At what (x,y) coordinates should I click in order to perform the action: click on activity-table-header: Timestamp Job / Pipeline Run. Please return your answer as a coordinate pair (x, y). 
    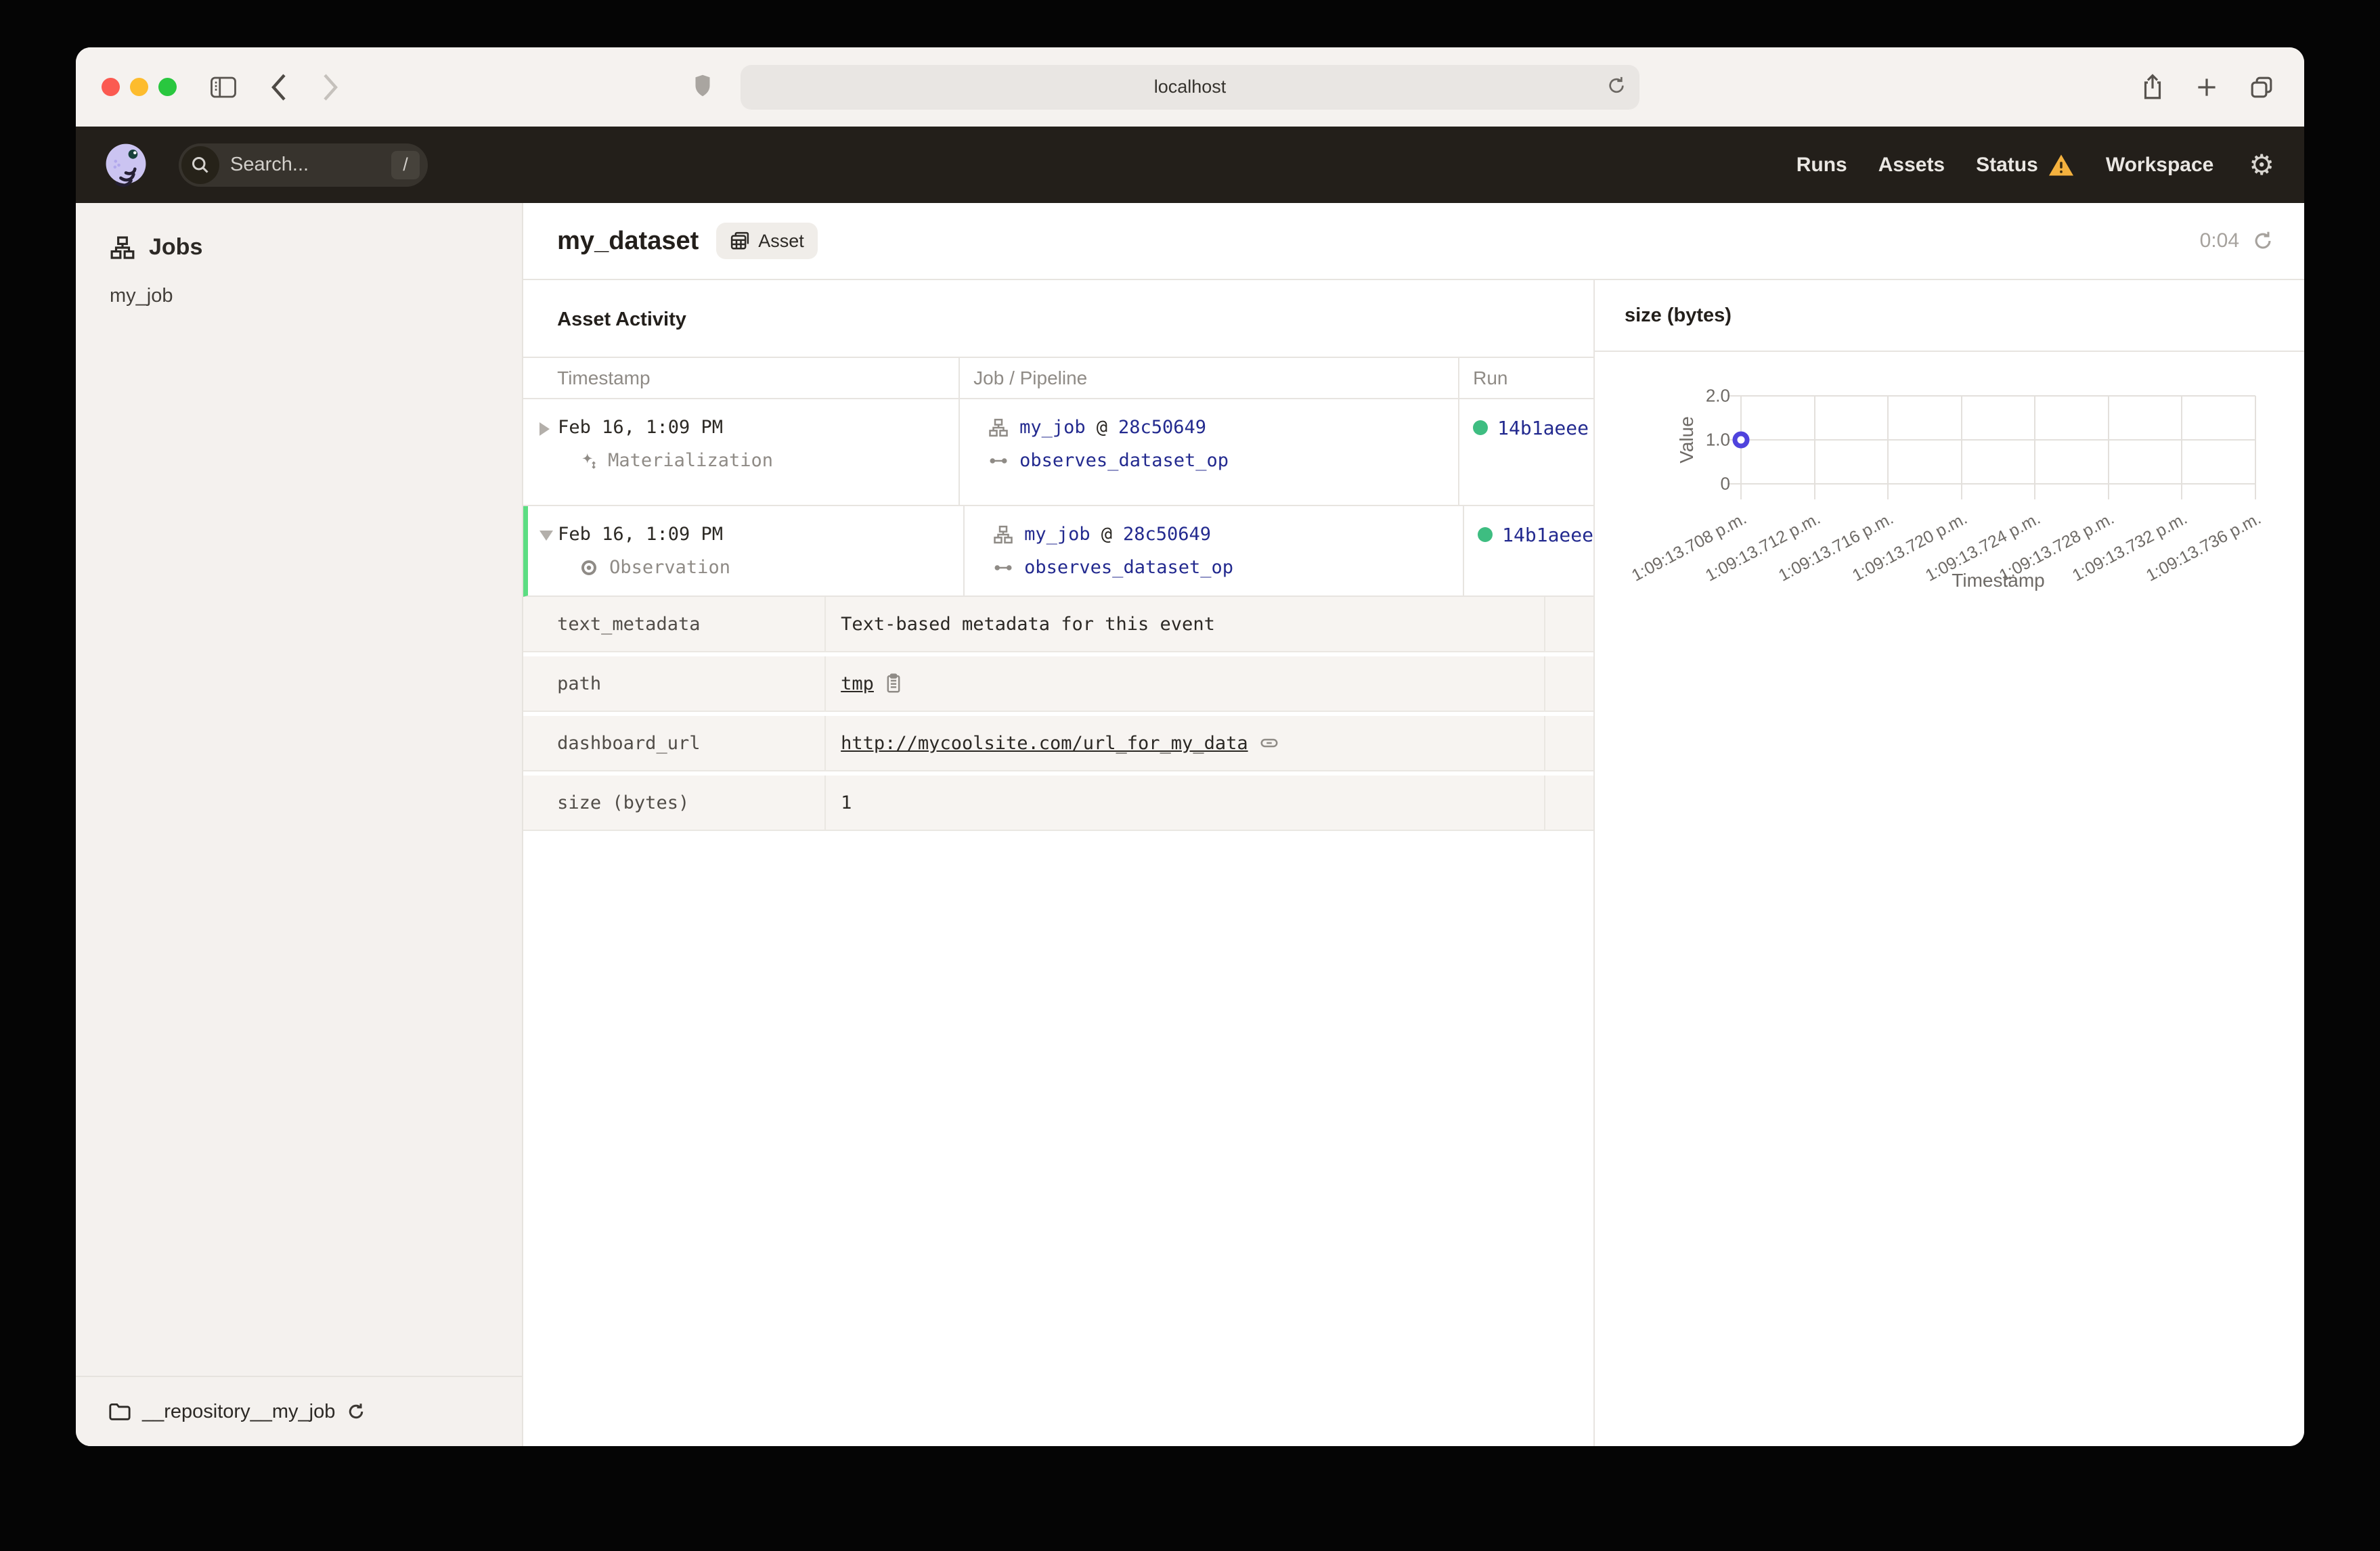
    Looking at the image, I should click on (1058, 378).